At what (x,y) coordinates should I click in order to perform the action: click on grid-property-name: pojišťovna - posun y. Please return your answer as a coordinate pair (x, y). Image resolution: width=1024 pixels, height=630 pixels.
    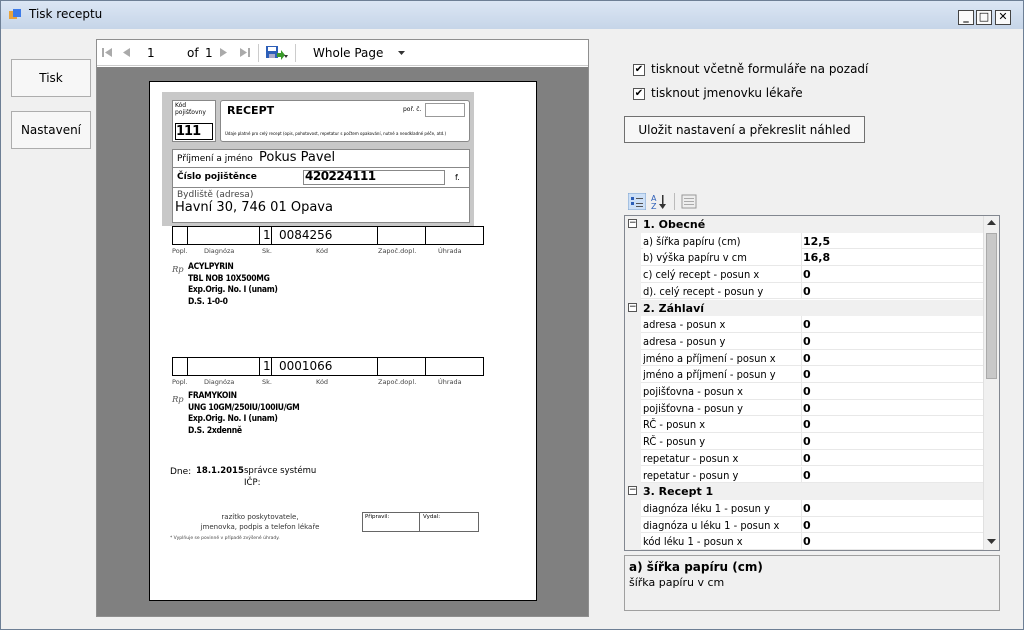
    Looking at the image, I should click on (693, 408).